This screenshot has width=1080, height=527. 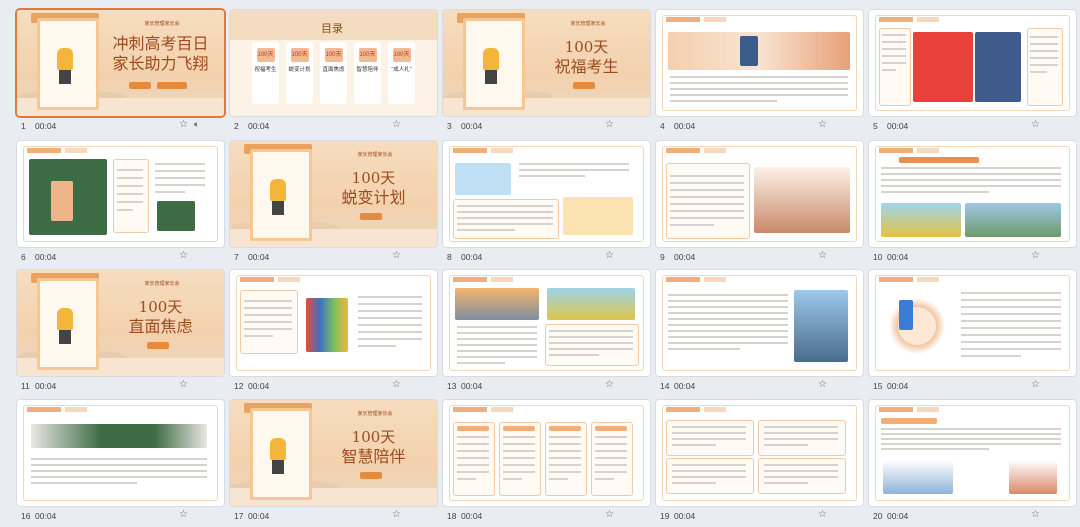 What do you see at coordinates (120, 63) in the screenshot?
I see `slide-preview: 家长管理家长会 冲刺高考百日 家长助力飞翔` at bounding box center [120, 63].